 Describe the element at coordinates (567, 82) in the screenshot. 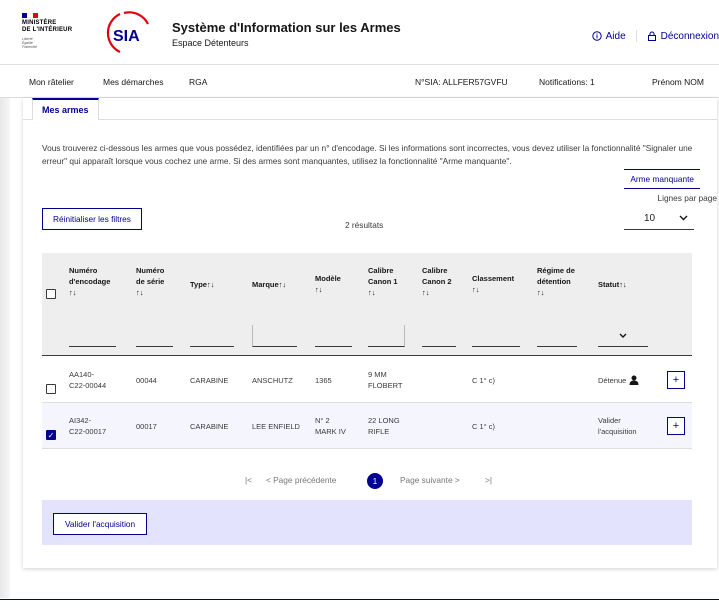

I see `notifications-link: Notifications: 1` at that location.